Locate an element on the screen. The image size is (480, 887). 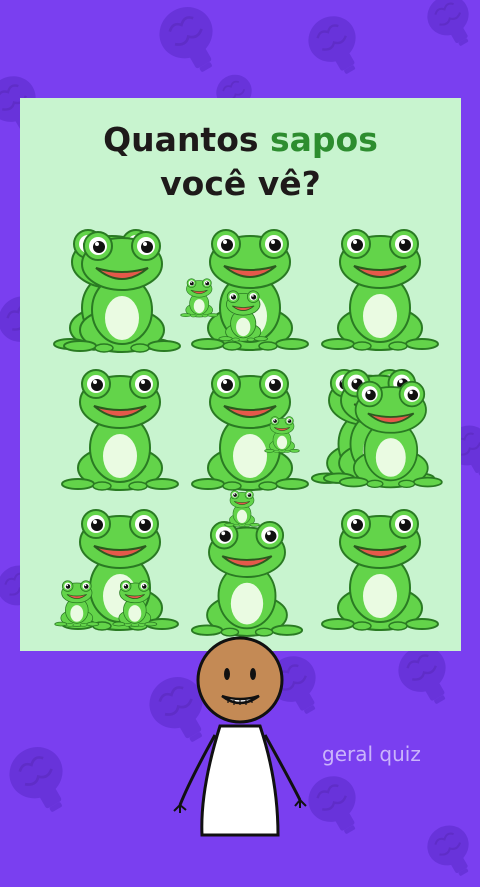
question-line2: você vê? is located at coordinates (240, 183).